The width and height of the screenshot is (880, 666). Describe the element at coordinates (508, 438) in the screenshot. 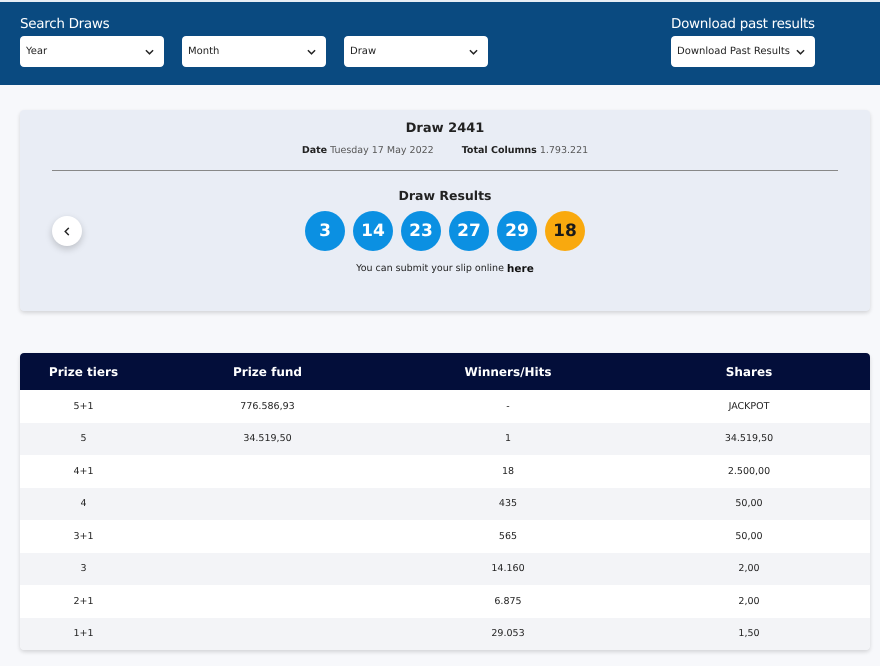

I see `table-cell: 1` at that location.